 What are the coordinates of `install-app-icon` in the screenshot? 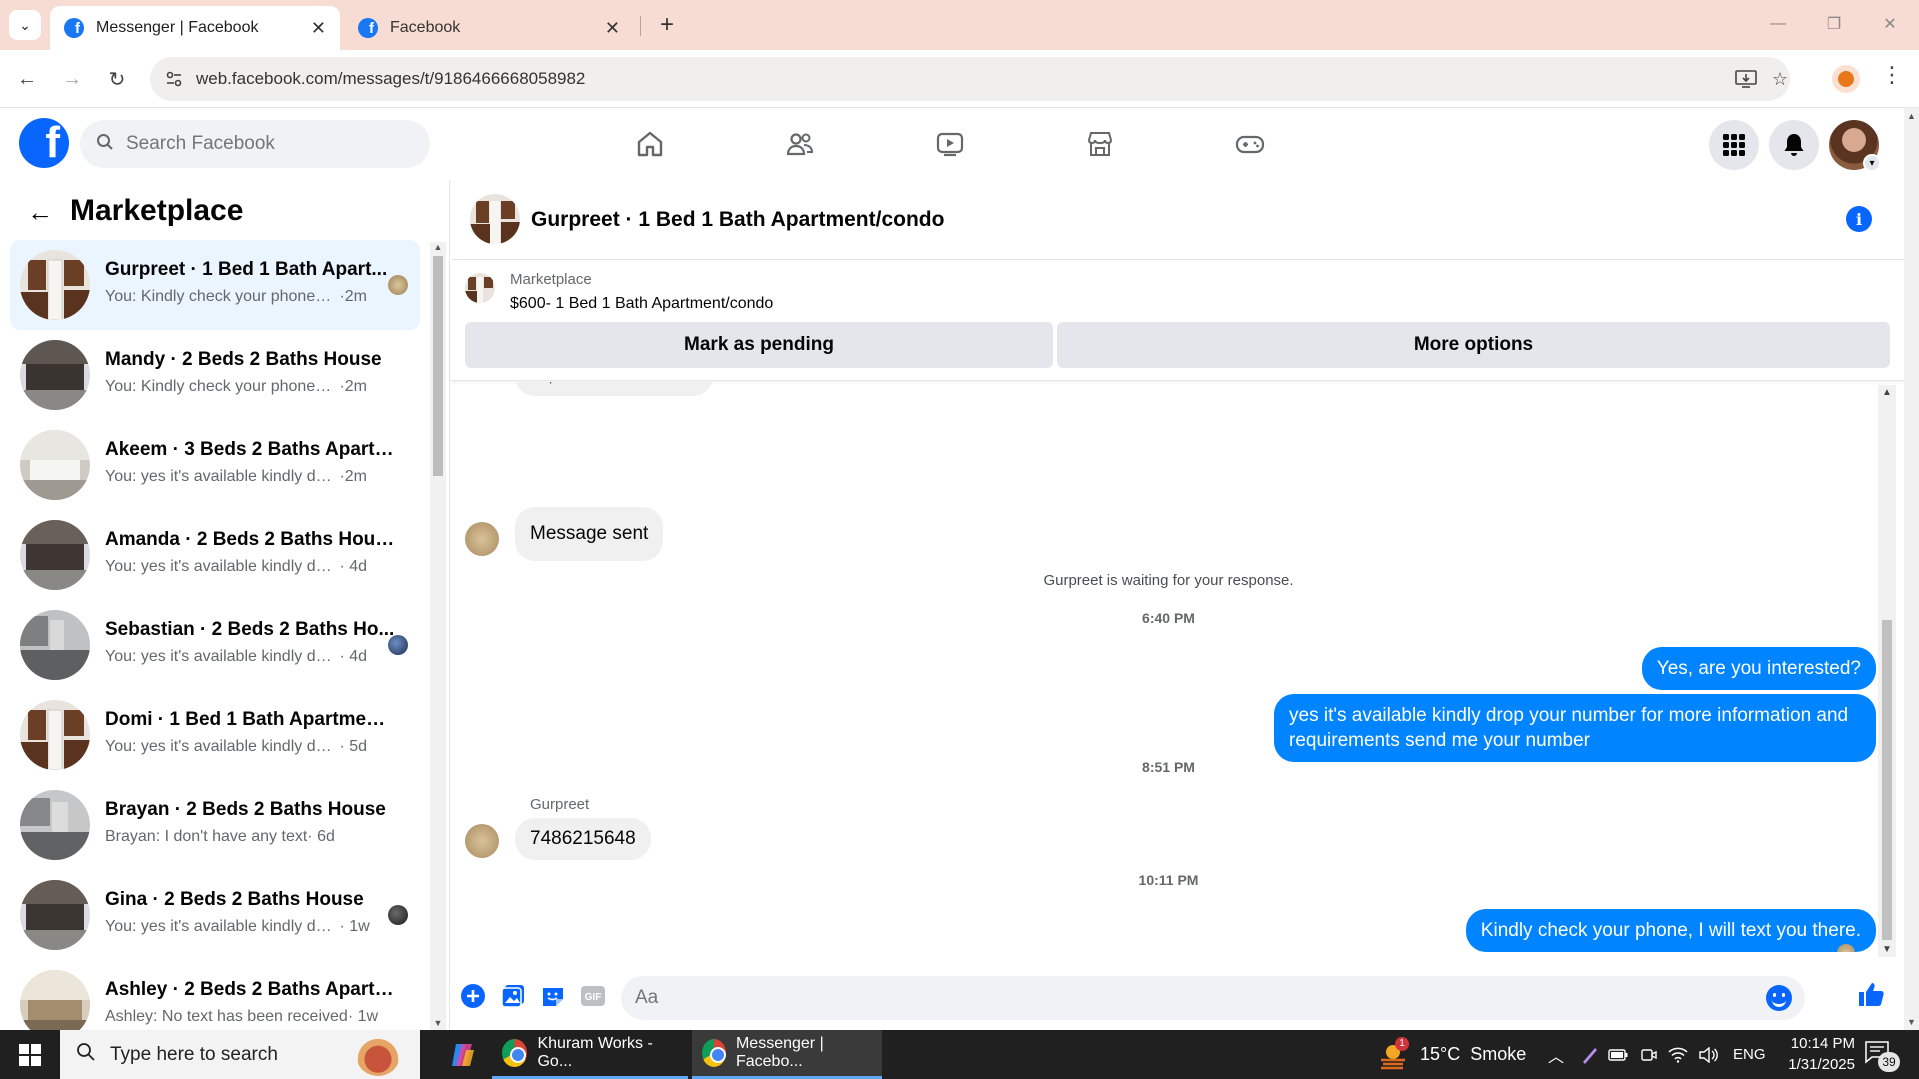 It's located at (1746, 79).